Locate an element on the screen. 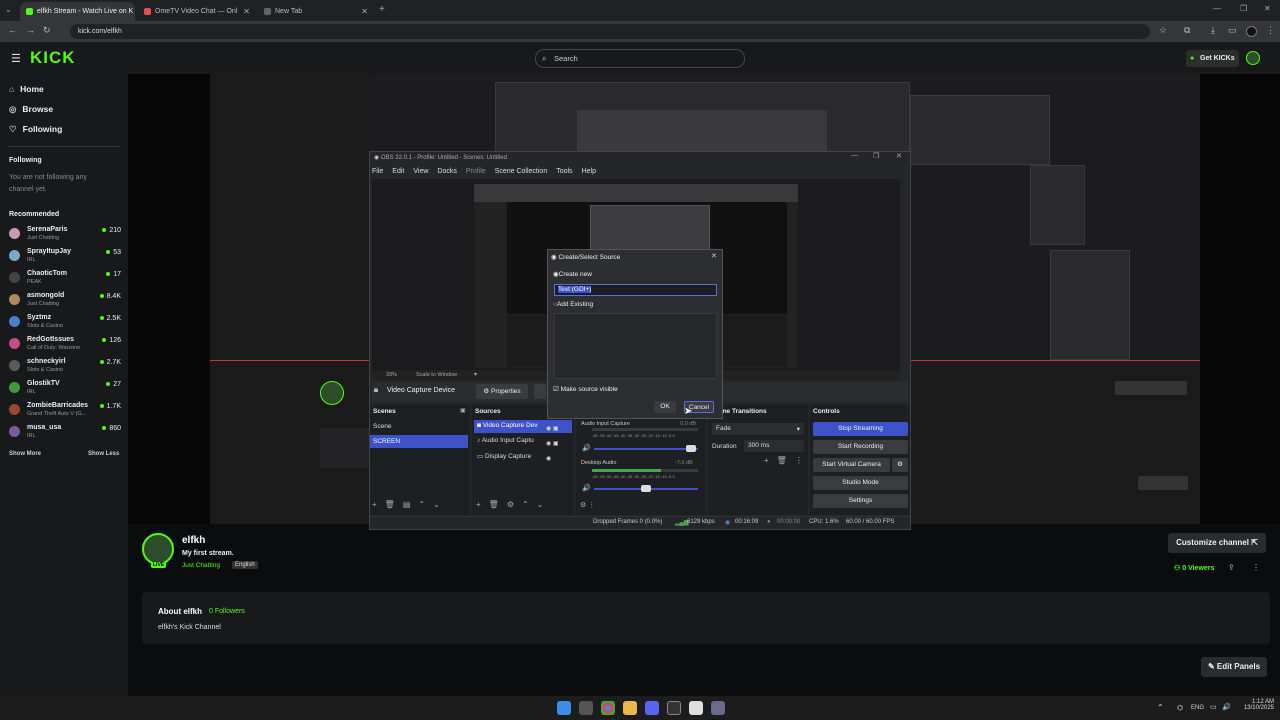  menu-profile: Profile is located at coordinates (476, 171).